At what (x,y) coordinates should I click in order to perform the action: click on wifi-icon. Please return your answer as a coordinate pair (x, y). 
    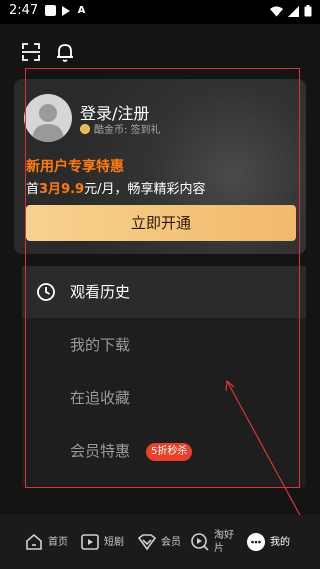
    Looking at the image, I should click on (276, 11).